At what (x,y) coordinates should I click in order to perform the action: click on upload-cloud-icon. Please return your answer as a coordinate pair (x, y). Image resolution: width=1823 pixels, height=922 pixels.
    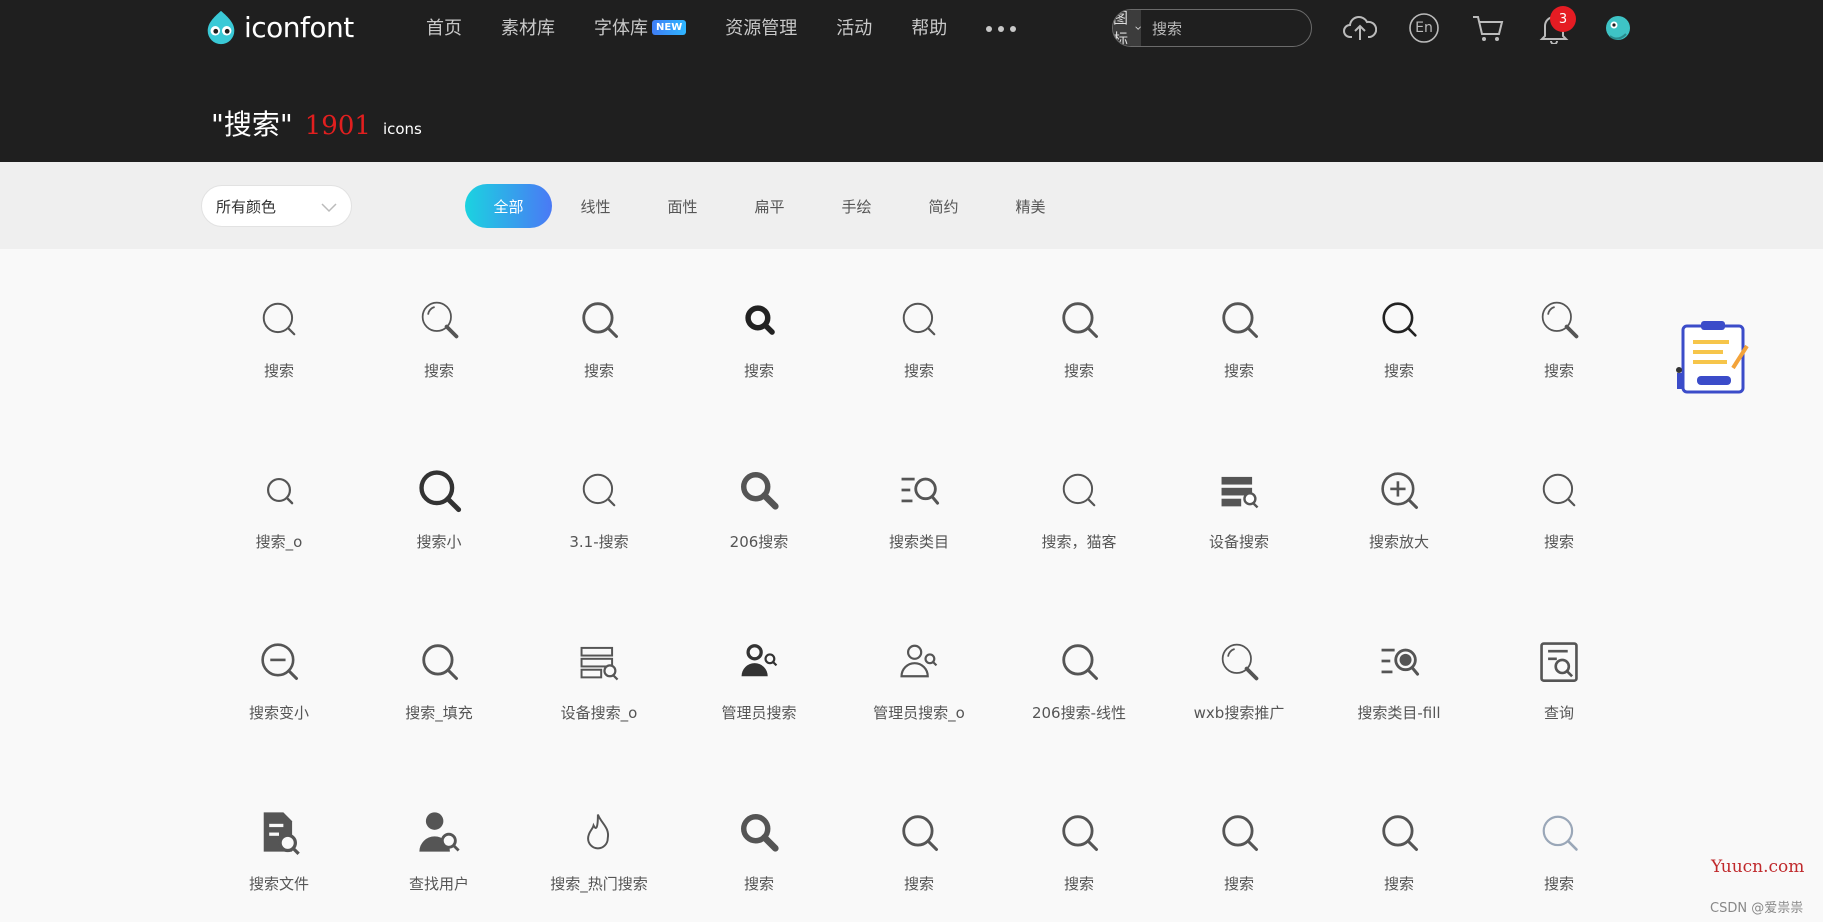
    Looking at the image, I should click on (1360, 28).